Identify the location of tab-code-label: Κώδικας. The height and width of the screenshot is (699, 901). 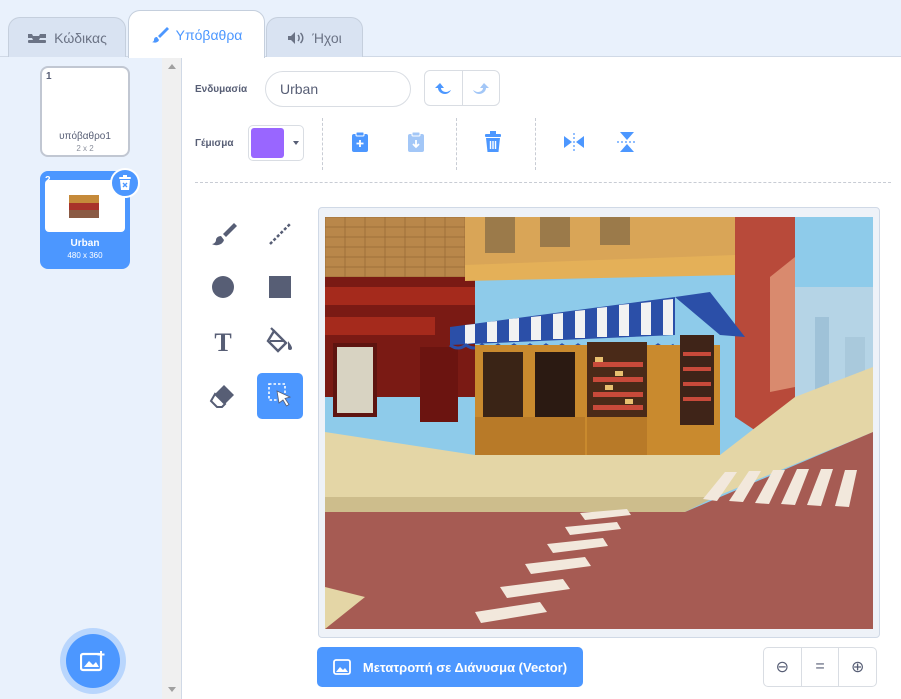
(80, 37).